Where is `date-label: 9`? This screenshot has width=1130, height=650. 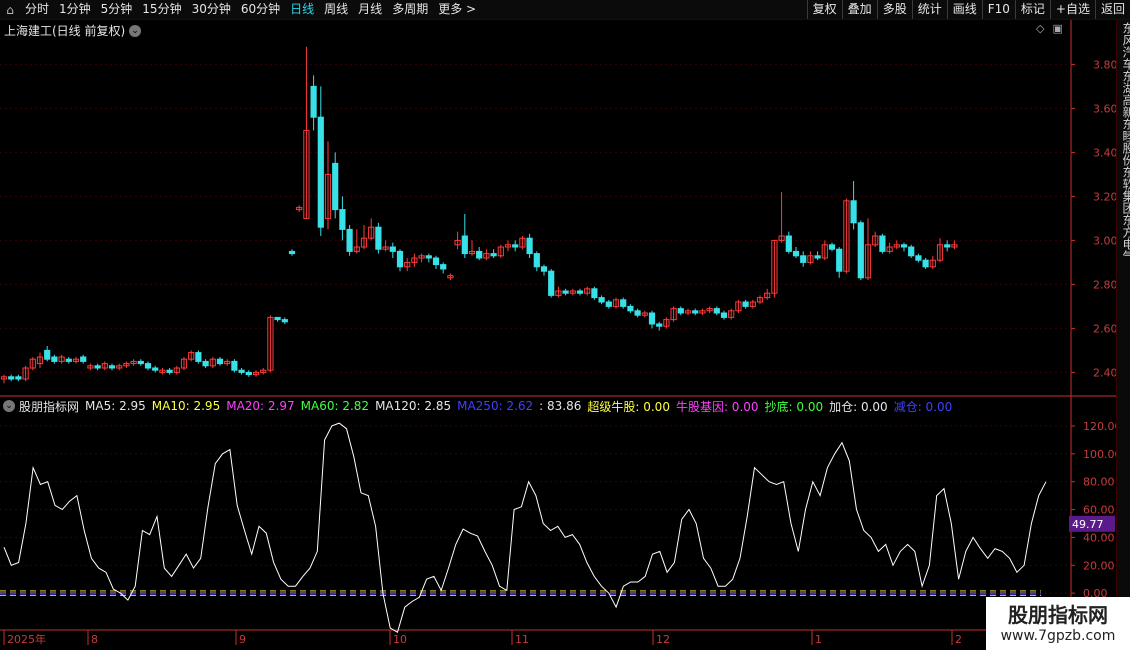
date-label: 9 is located at coordinates (242, 639).